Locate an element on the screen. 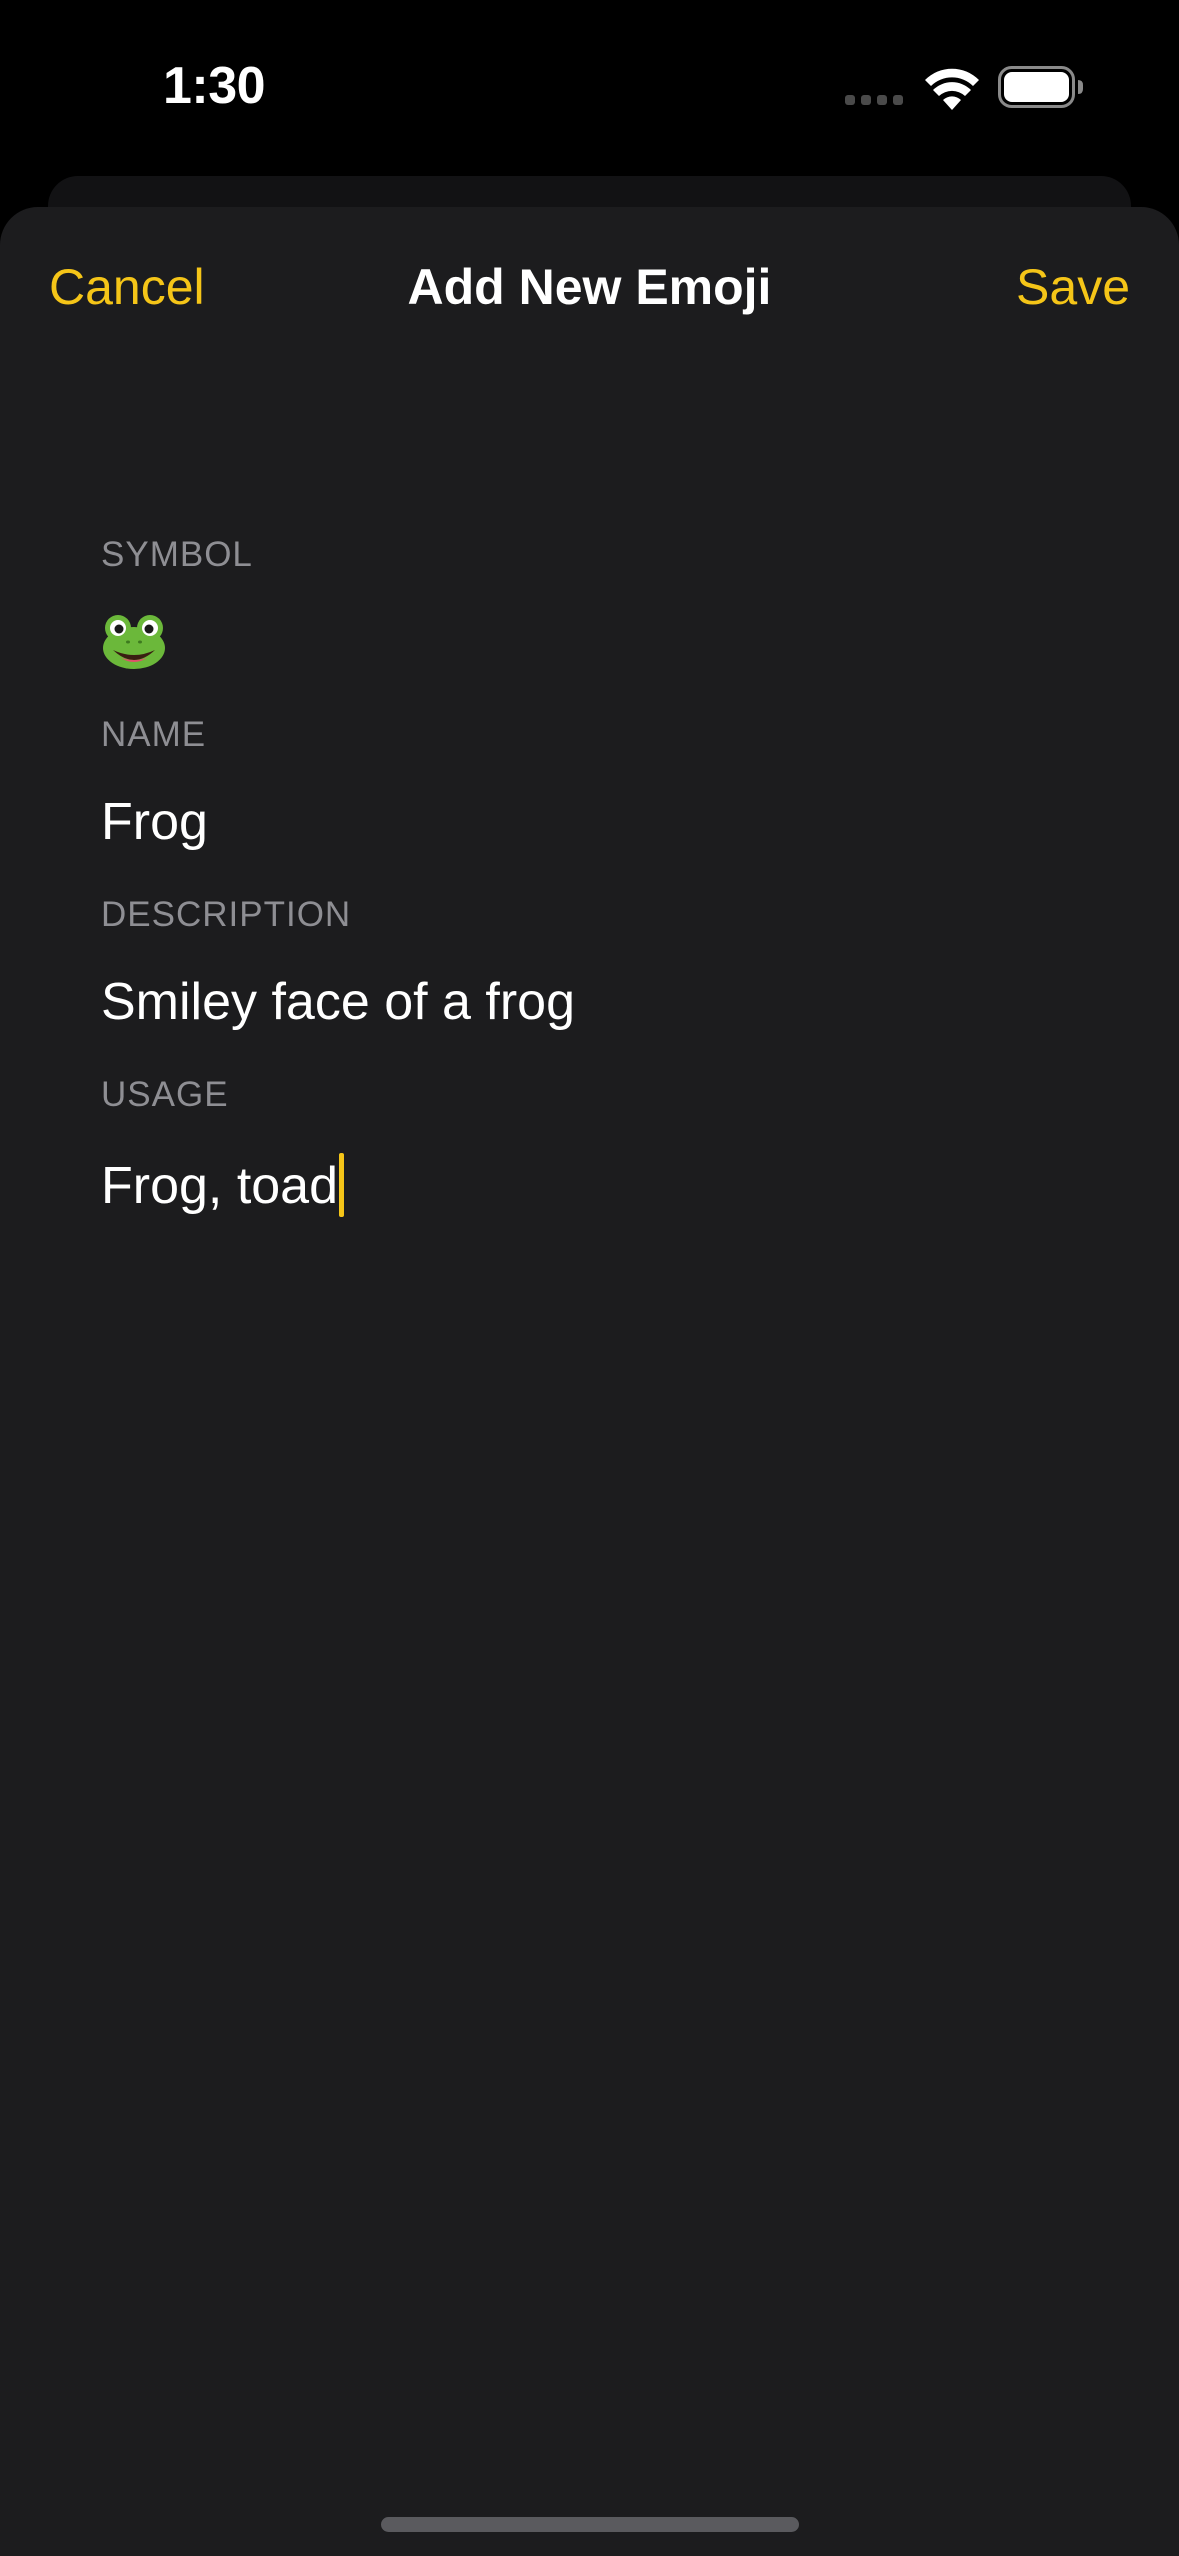 The height and width of the screenshot is (2556, 1179). name-field: Frog is located at coordinates (591, 823).